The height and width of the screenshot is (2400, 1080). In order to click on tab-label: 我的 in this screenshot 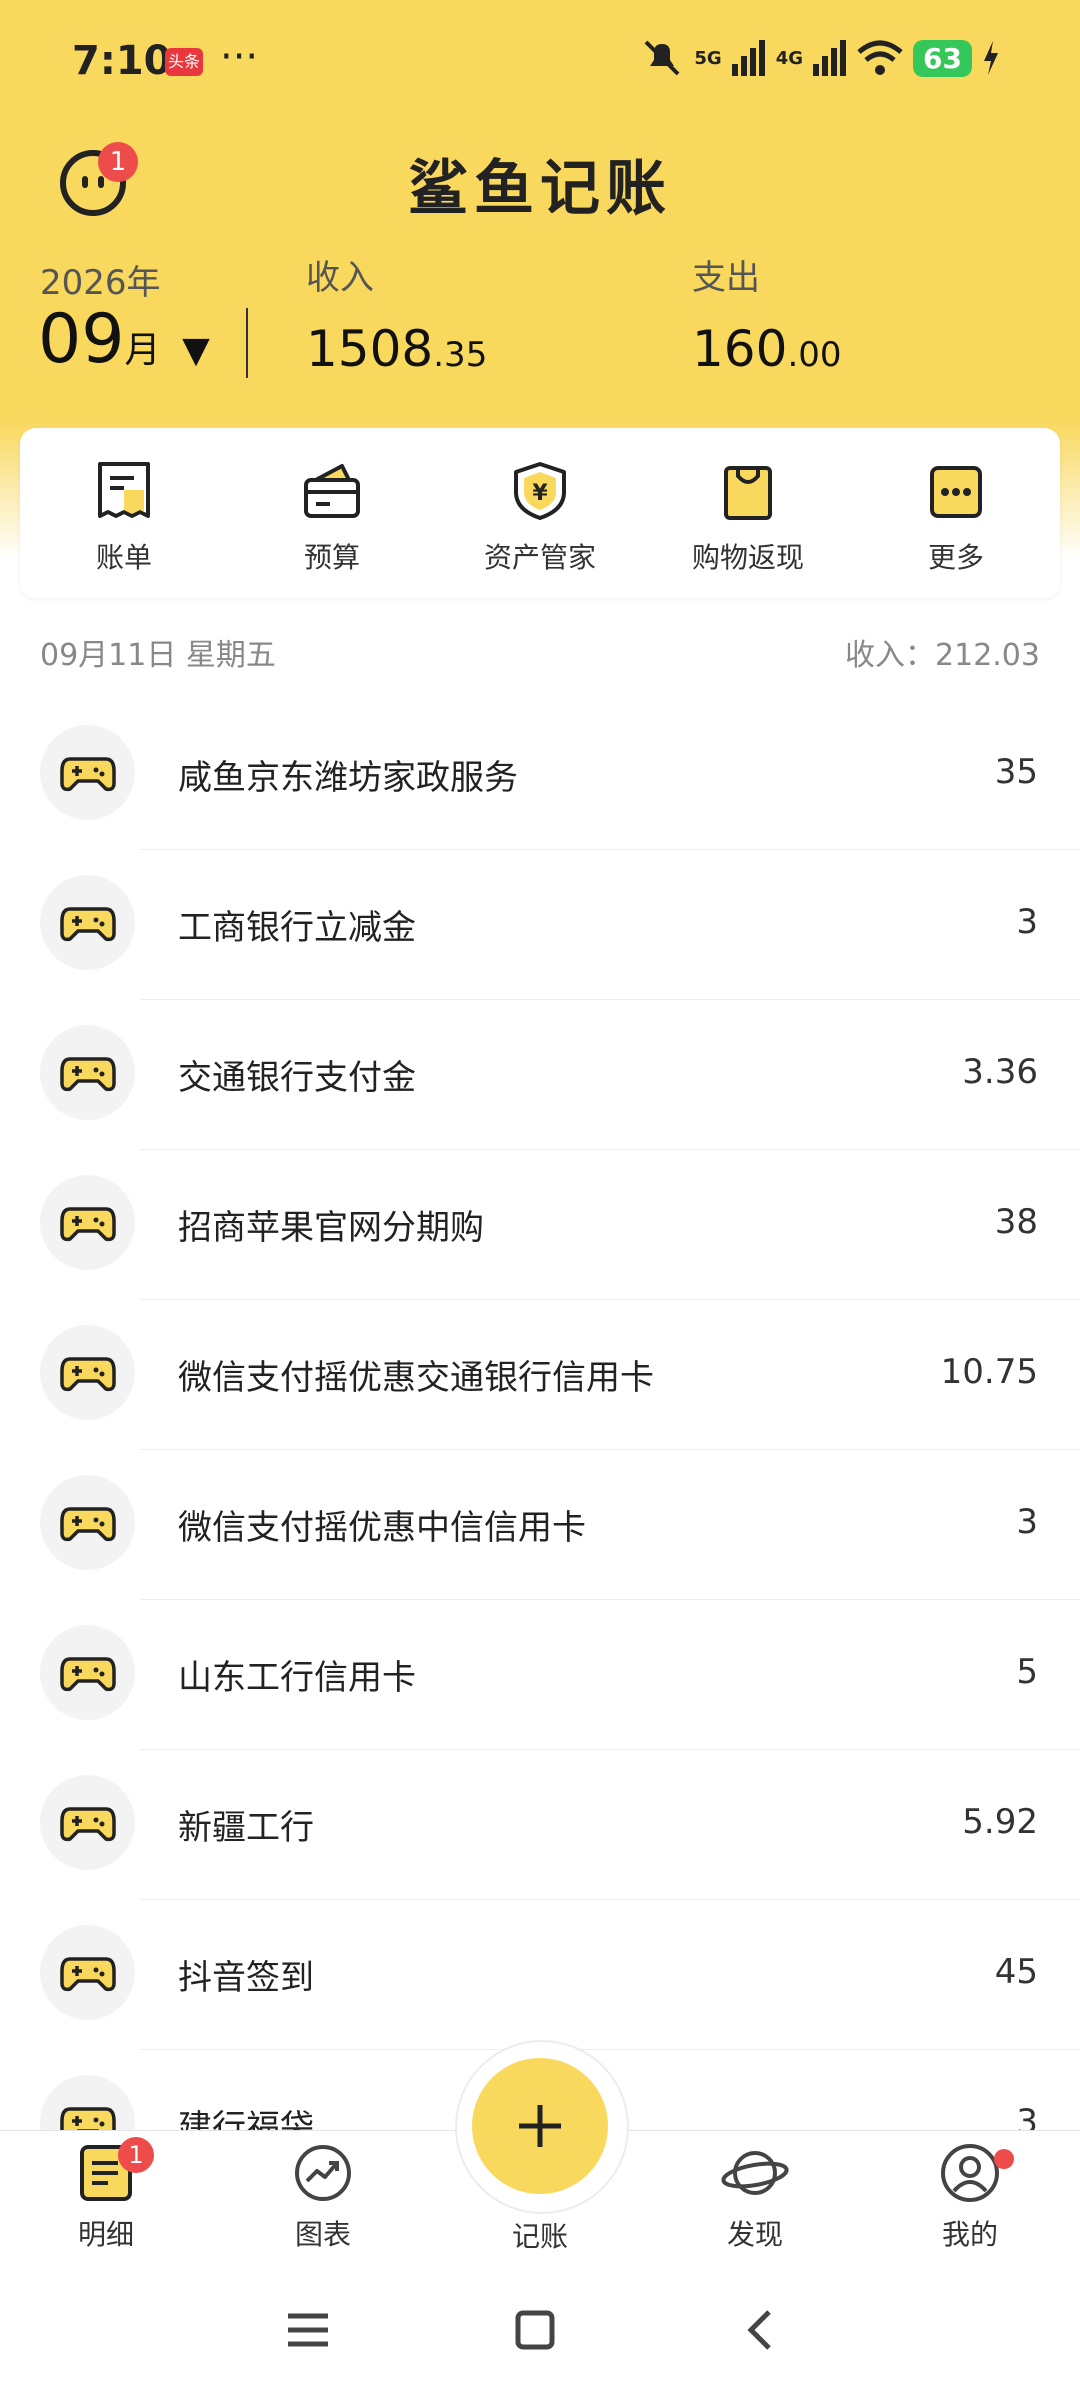, I will do `click(969, 2234)`.